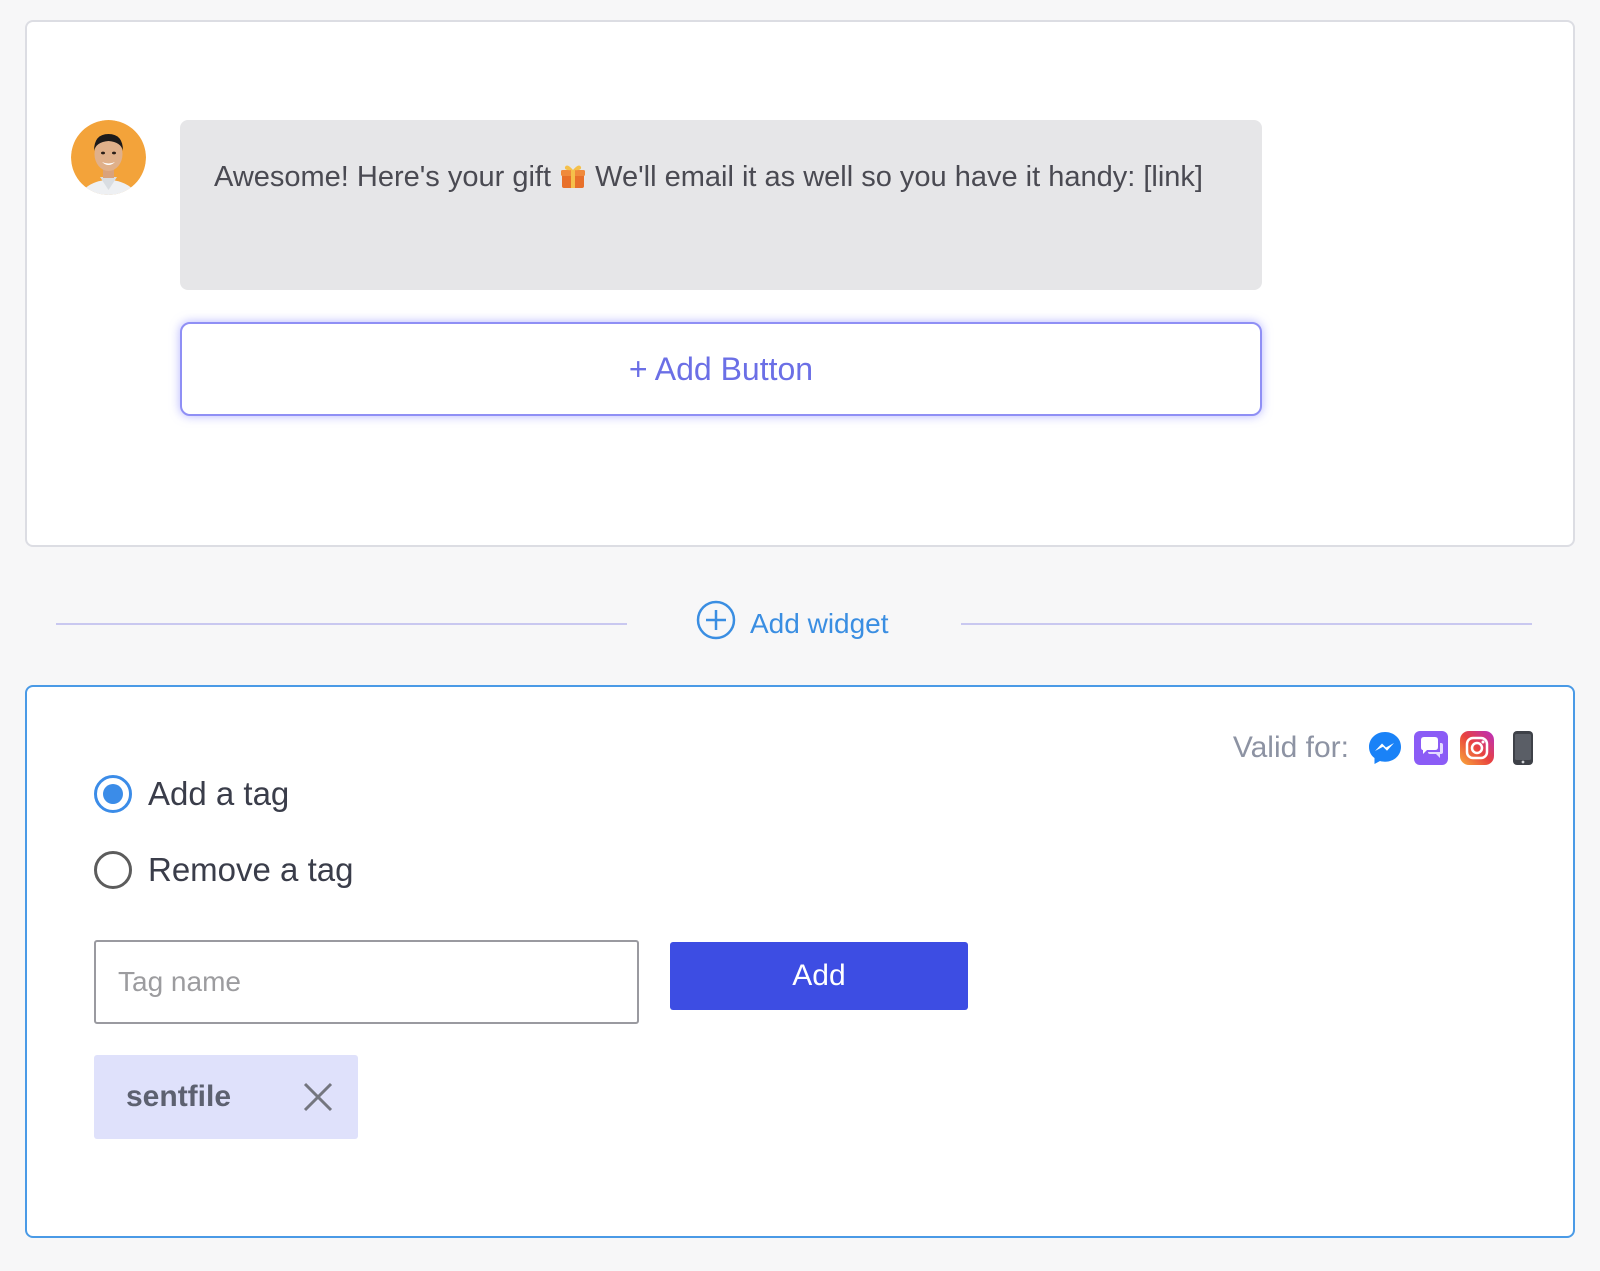 This screenshot has width=1600, height=1271. Describe the element at coordinates (318, 1097) in the screenshot. I see `close-icon` at that location.